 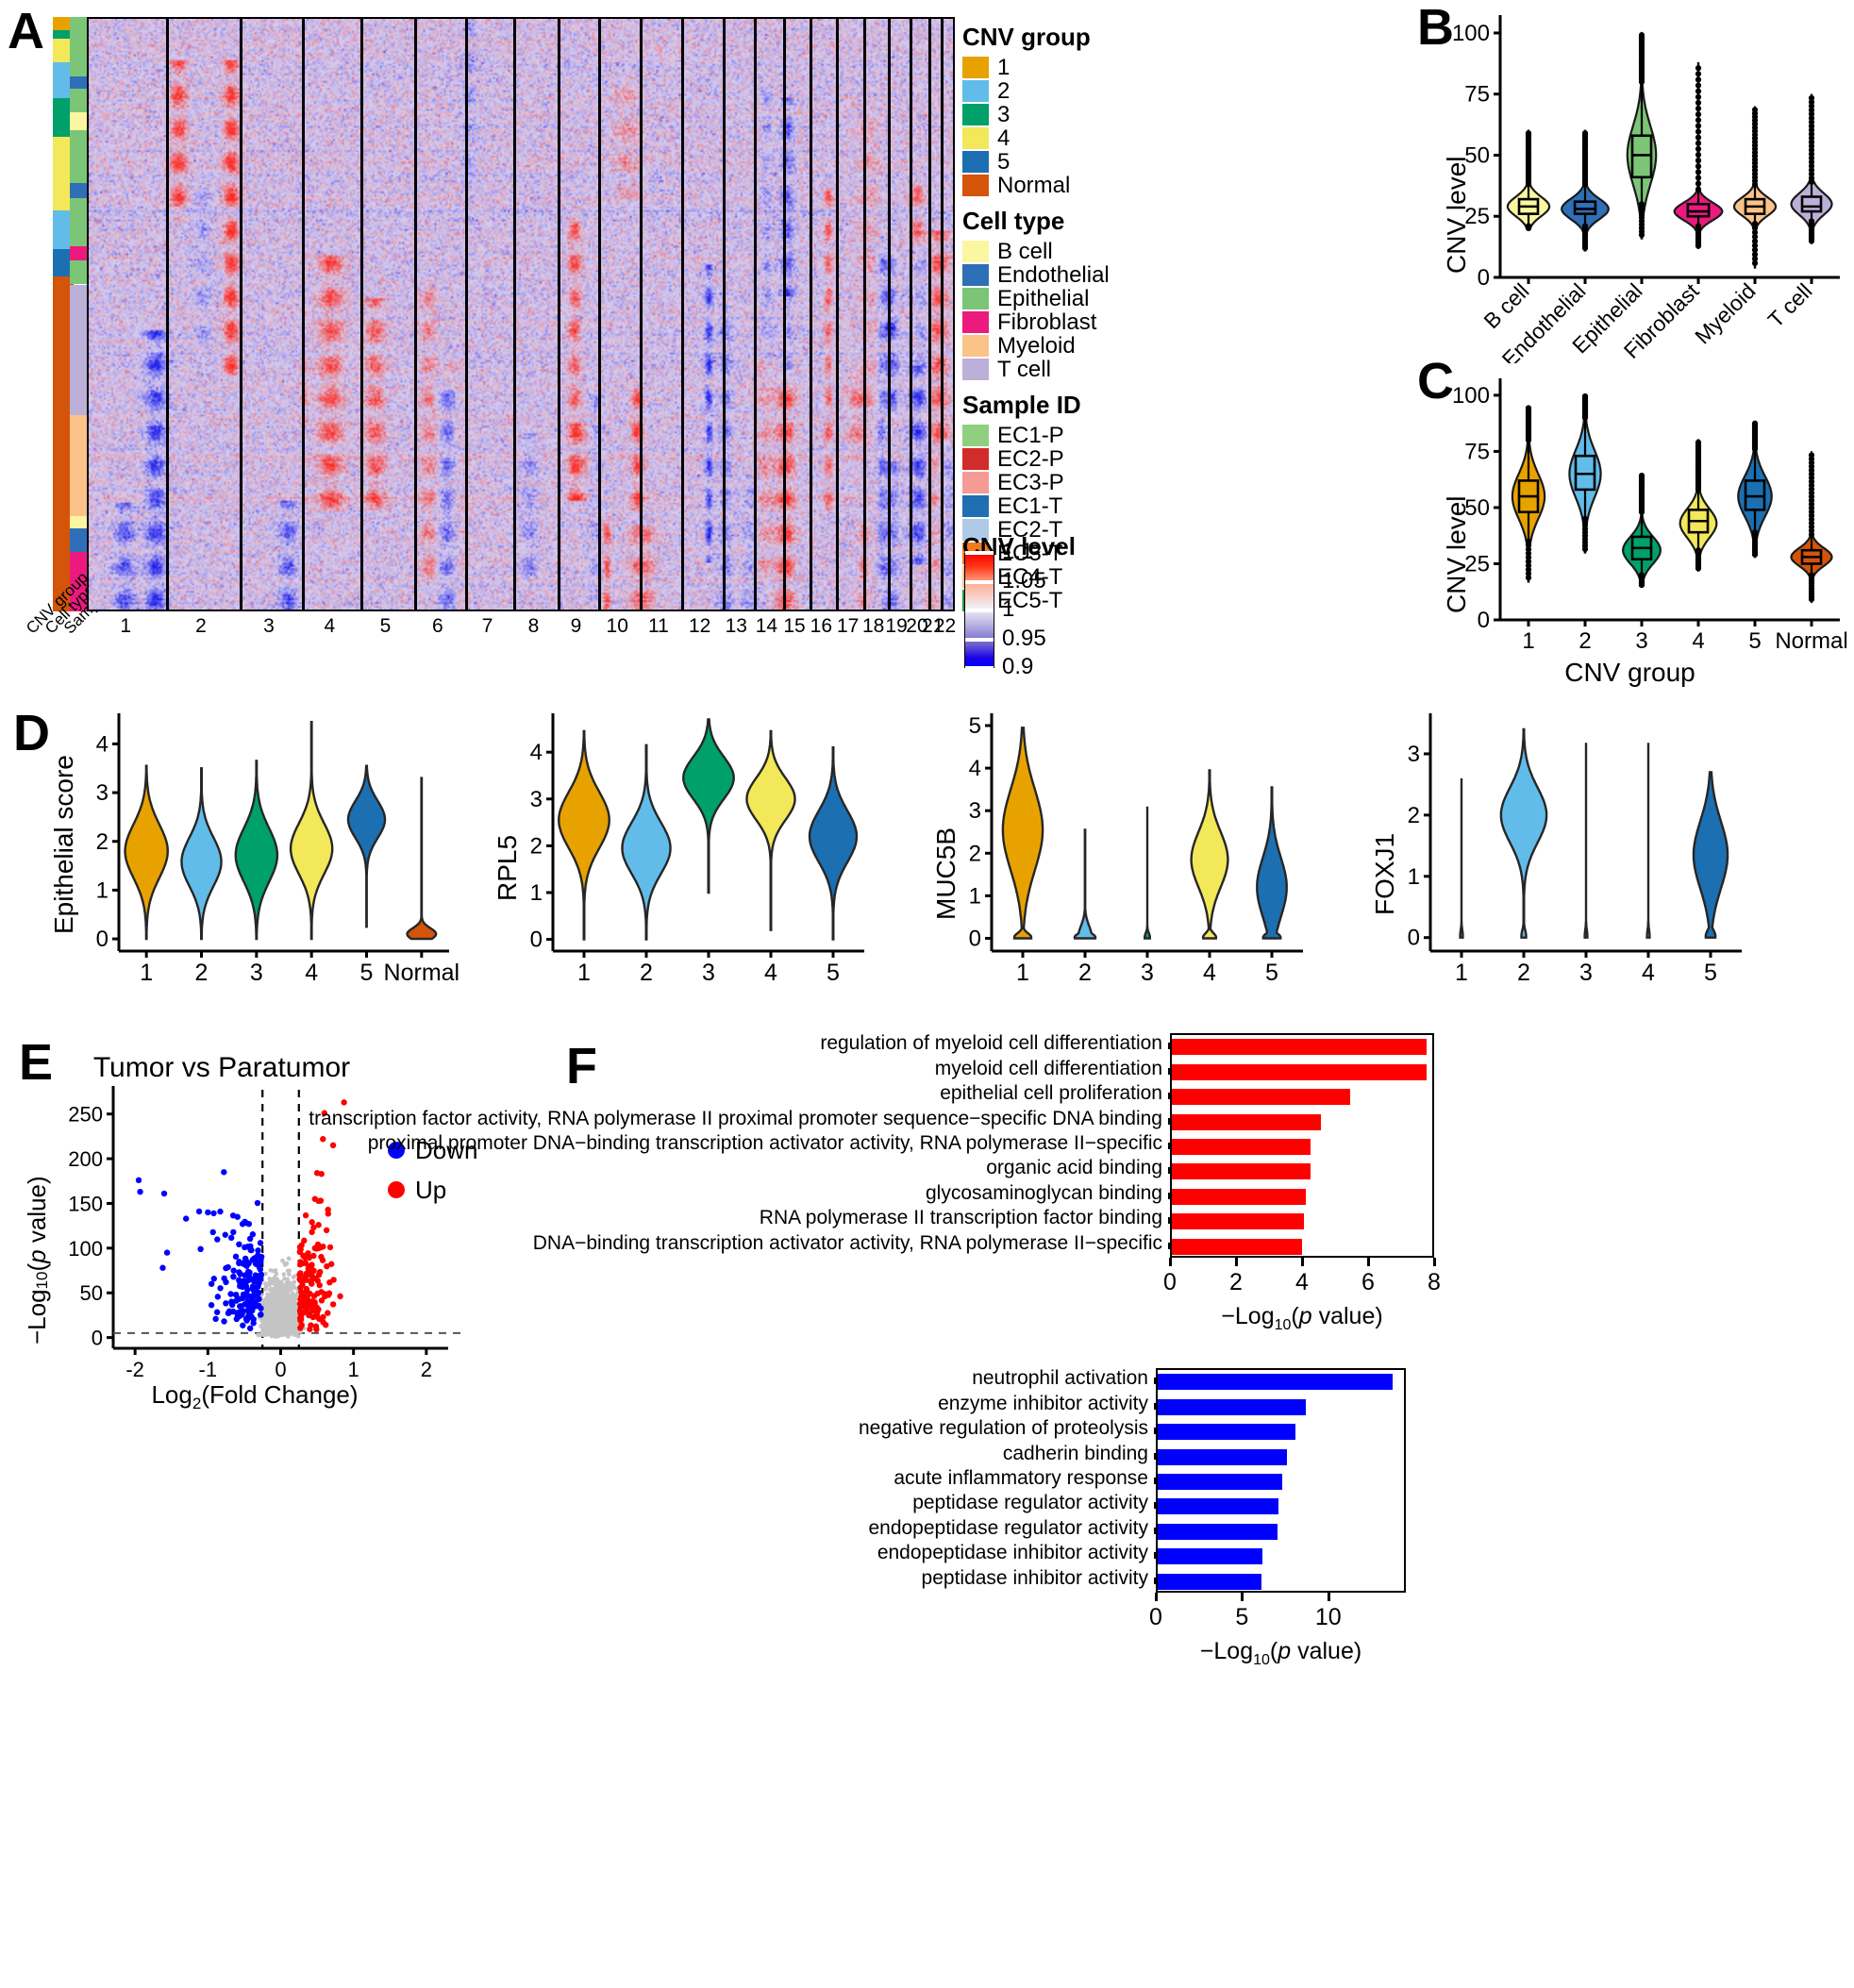 I want to click on legend-item: T cell, so click(x=1075, y=369).